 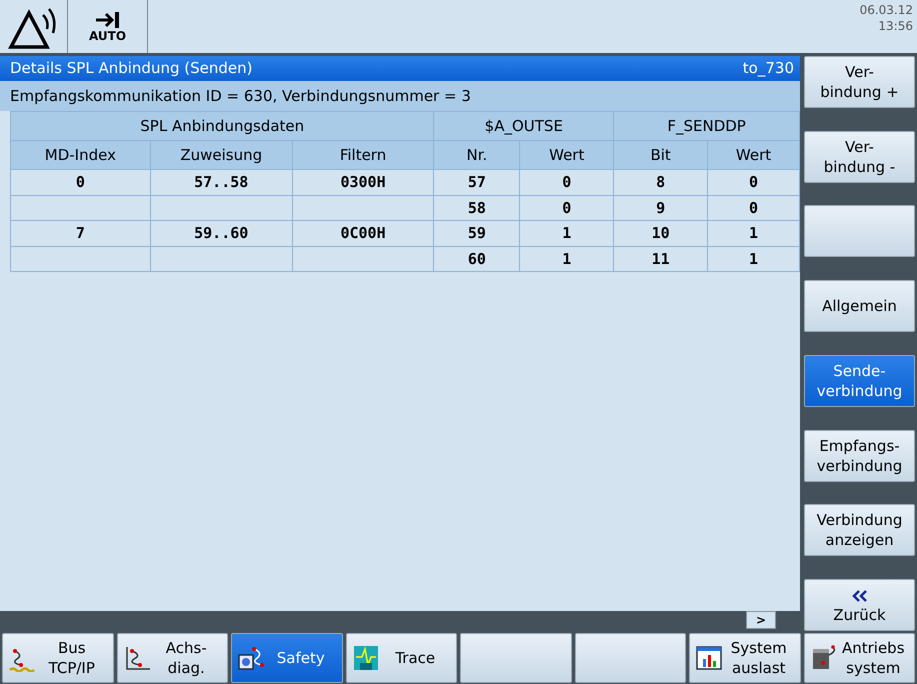 I want to click on bar-chart-icon, so click(x=710, y=658).